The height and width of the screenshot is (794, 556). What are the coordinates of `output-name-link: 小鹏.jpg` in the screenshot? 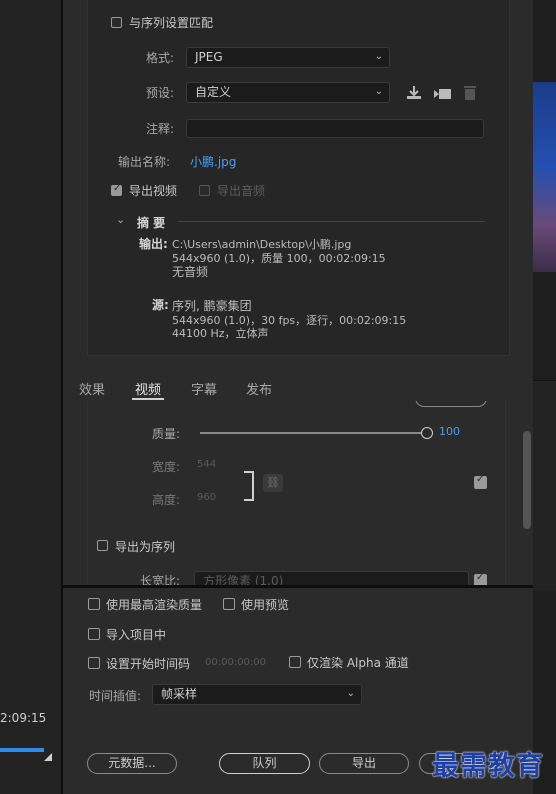 It's located at (213, 161).